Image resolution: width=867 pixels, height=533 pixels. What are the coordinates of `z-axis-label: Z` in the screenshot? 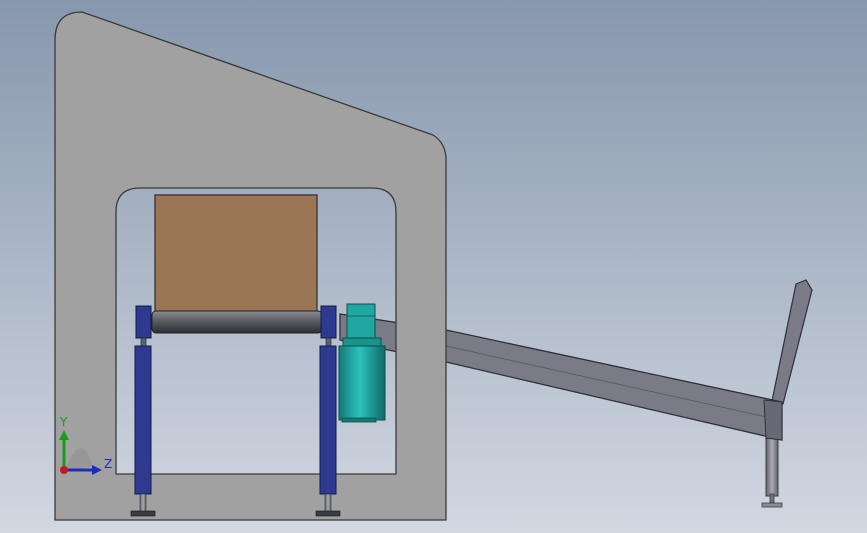 It's located at (108, 464).